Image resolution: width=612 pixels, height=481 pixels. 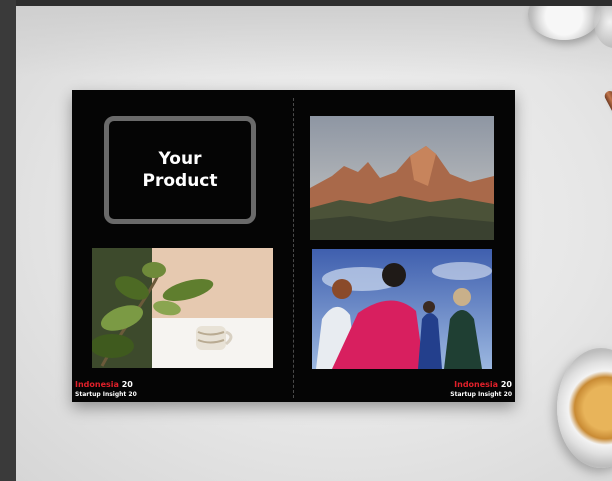 I want to click on product-placeholder-text: Your Product, so click(x=180, y=170).